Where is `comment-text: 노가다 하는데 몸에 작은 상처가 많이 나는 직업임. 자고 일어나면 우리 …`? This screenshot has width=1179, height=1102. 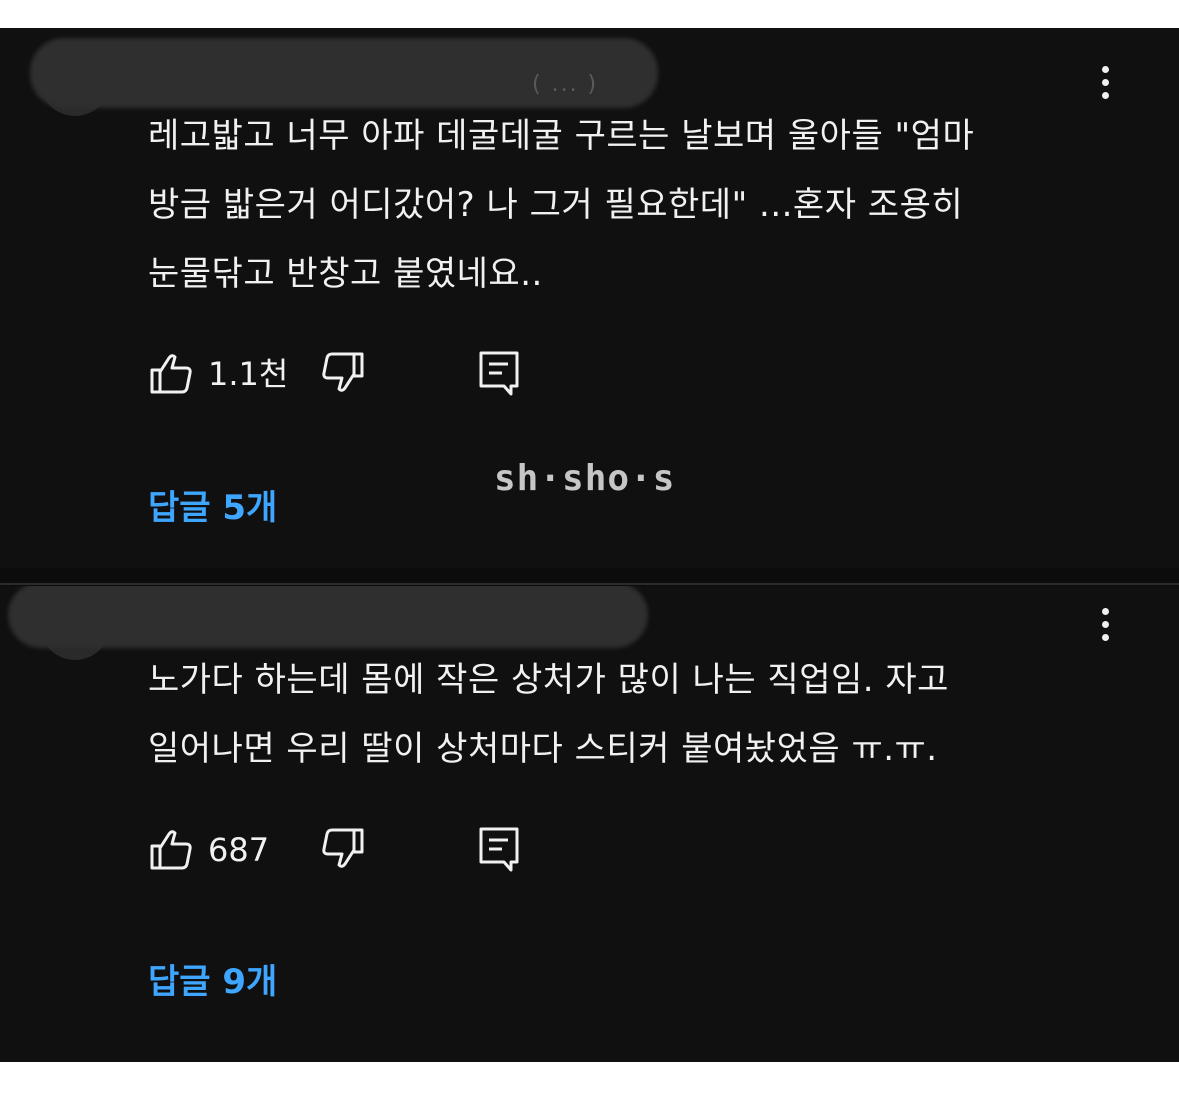 comment-text: 노가다 하는데 몸에 작은 상처가 많이 나는 직업임. 자고 일어나면 우리 … is located at coordinates (548, 714).